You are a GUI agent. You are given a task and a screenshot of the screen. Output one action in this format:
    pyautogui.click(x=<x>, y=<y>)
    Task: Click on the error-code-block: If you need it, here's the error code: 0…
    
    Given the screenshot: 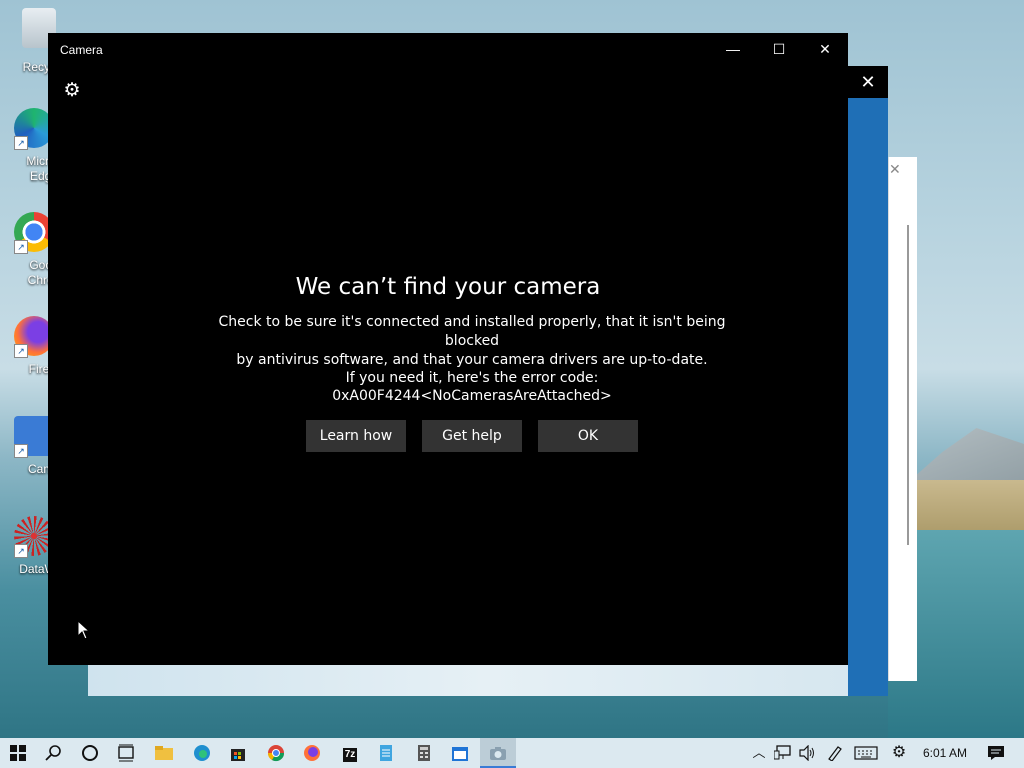 What is the action you would take?
    pyautogui.click(x=472, y=387)
    